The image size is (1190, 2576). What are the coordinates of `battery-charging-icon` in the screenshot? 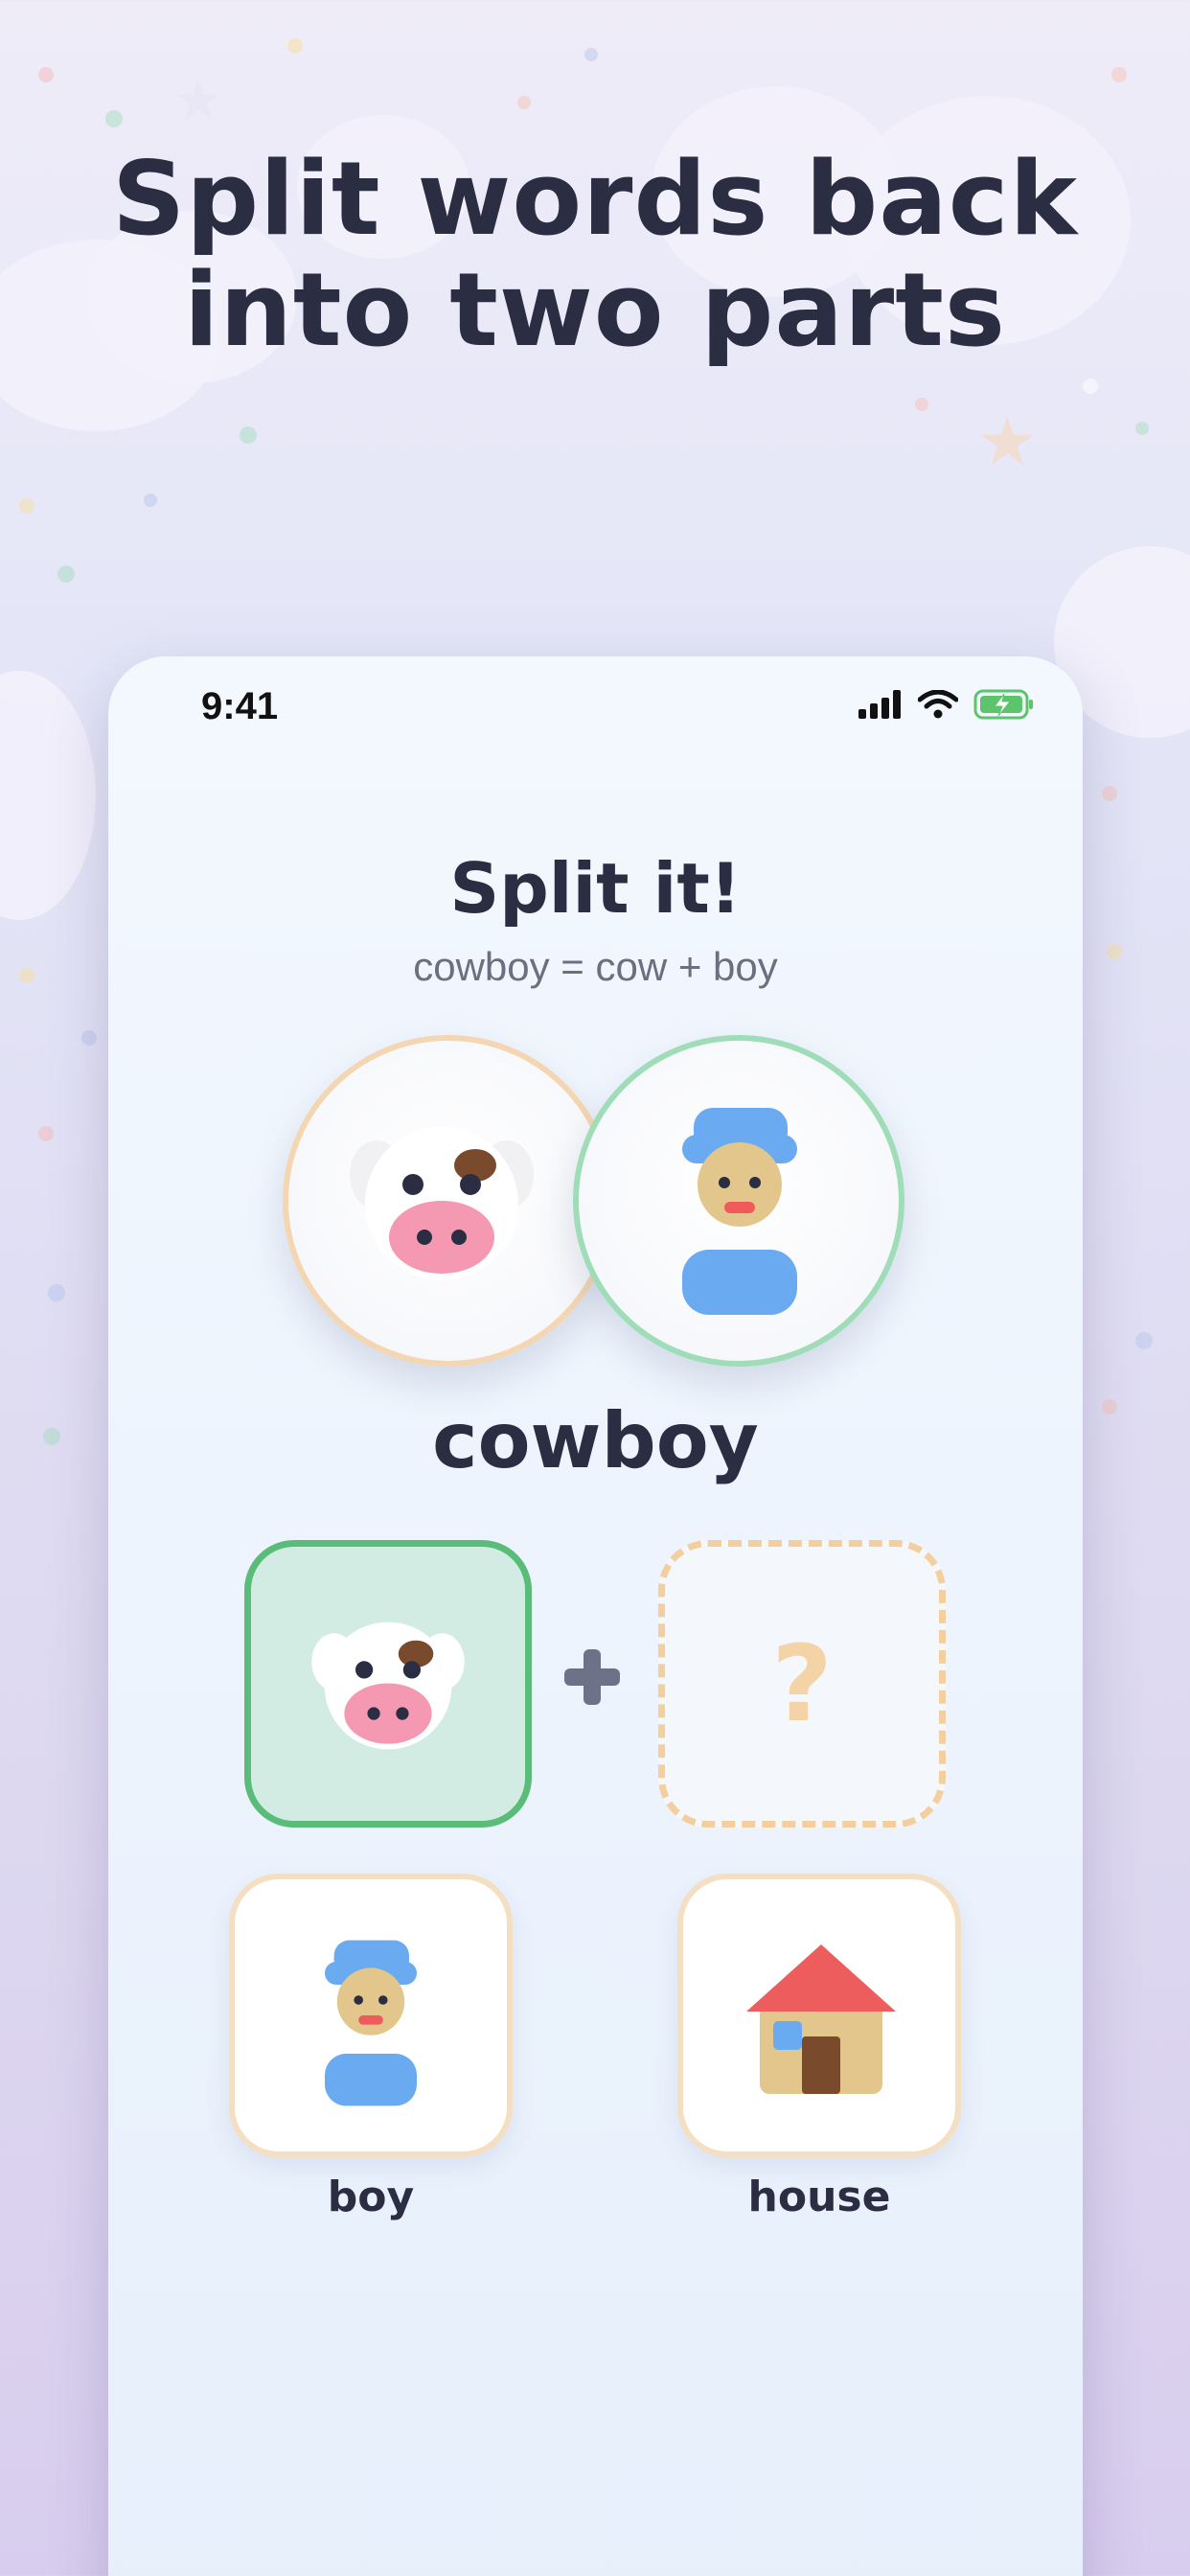 It's located at (1004, 704).